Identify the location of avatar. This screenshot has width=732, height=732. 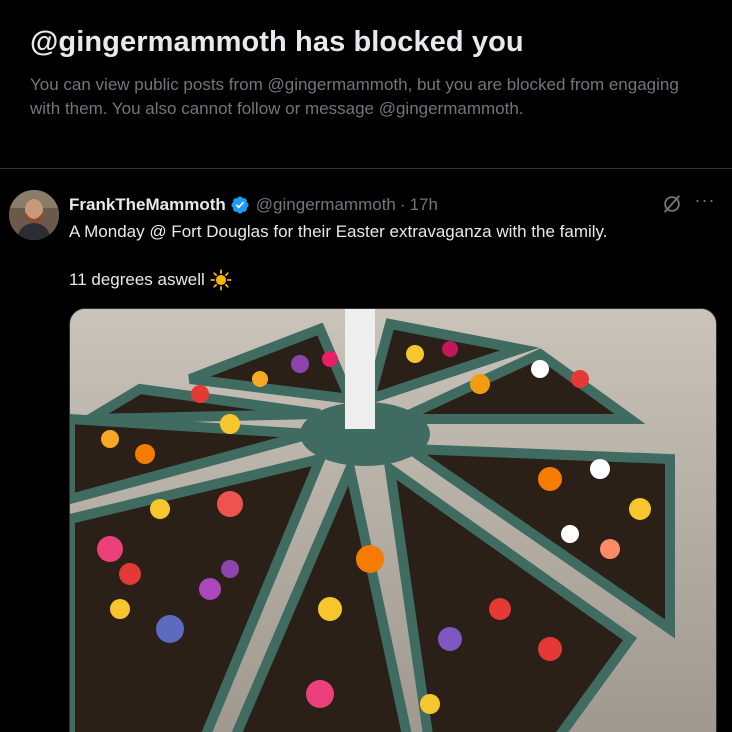
(34, 215).